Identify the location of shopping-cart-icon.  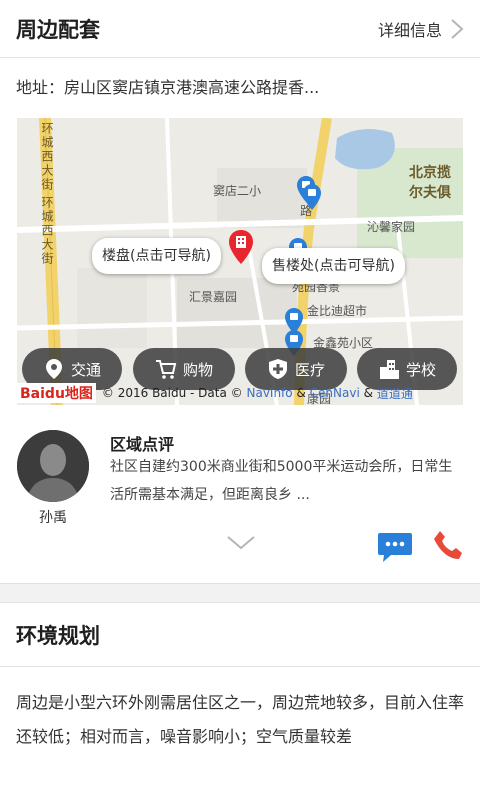
(166, 369).